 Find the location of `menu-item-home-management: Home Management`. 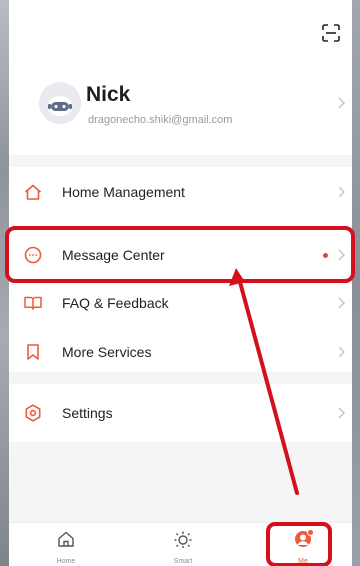

menu-item-home-management: Home Management is located at coordinates (180, 192).